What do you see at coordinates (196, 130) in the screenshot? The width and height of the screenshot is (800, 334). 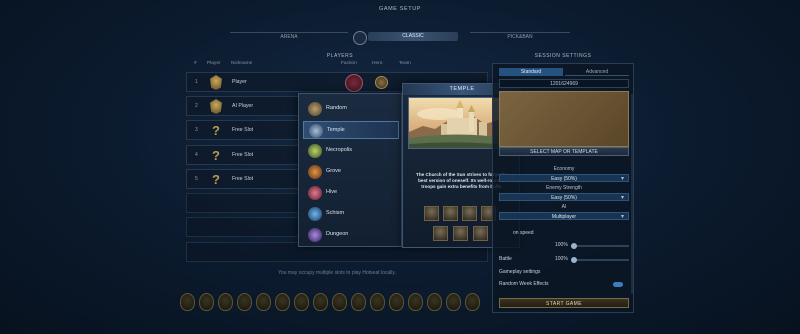 I see `row-number: 3` at bounding box center [196, 130].